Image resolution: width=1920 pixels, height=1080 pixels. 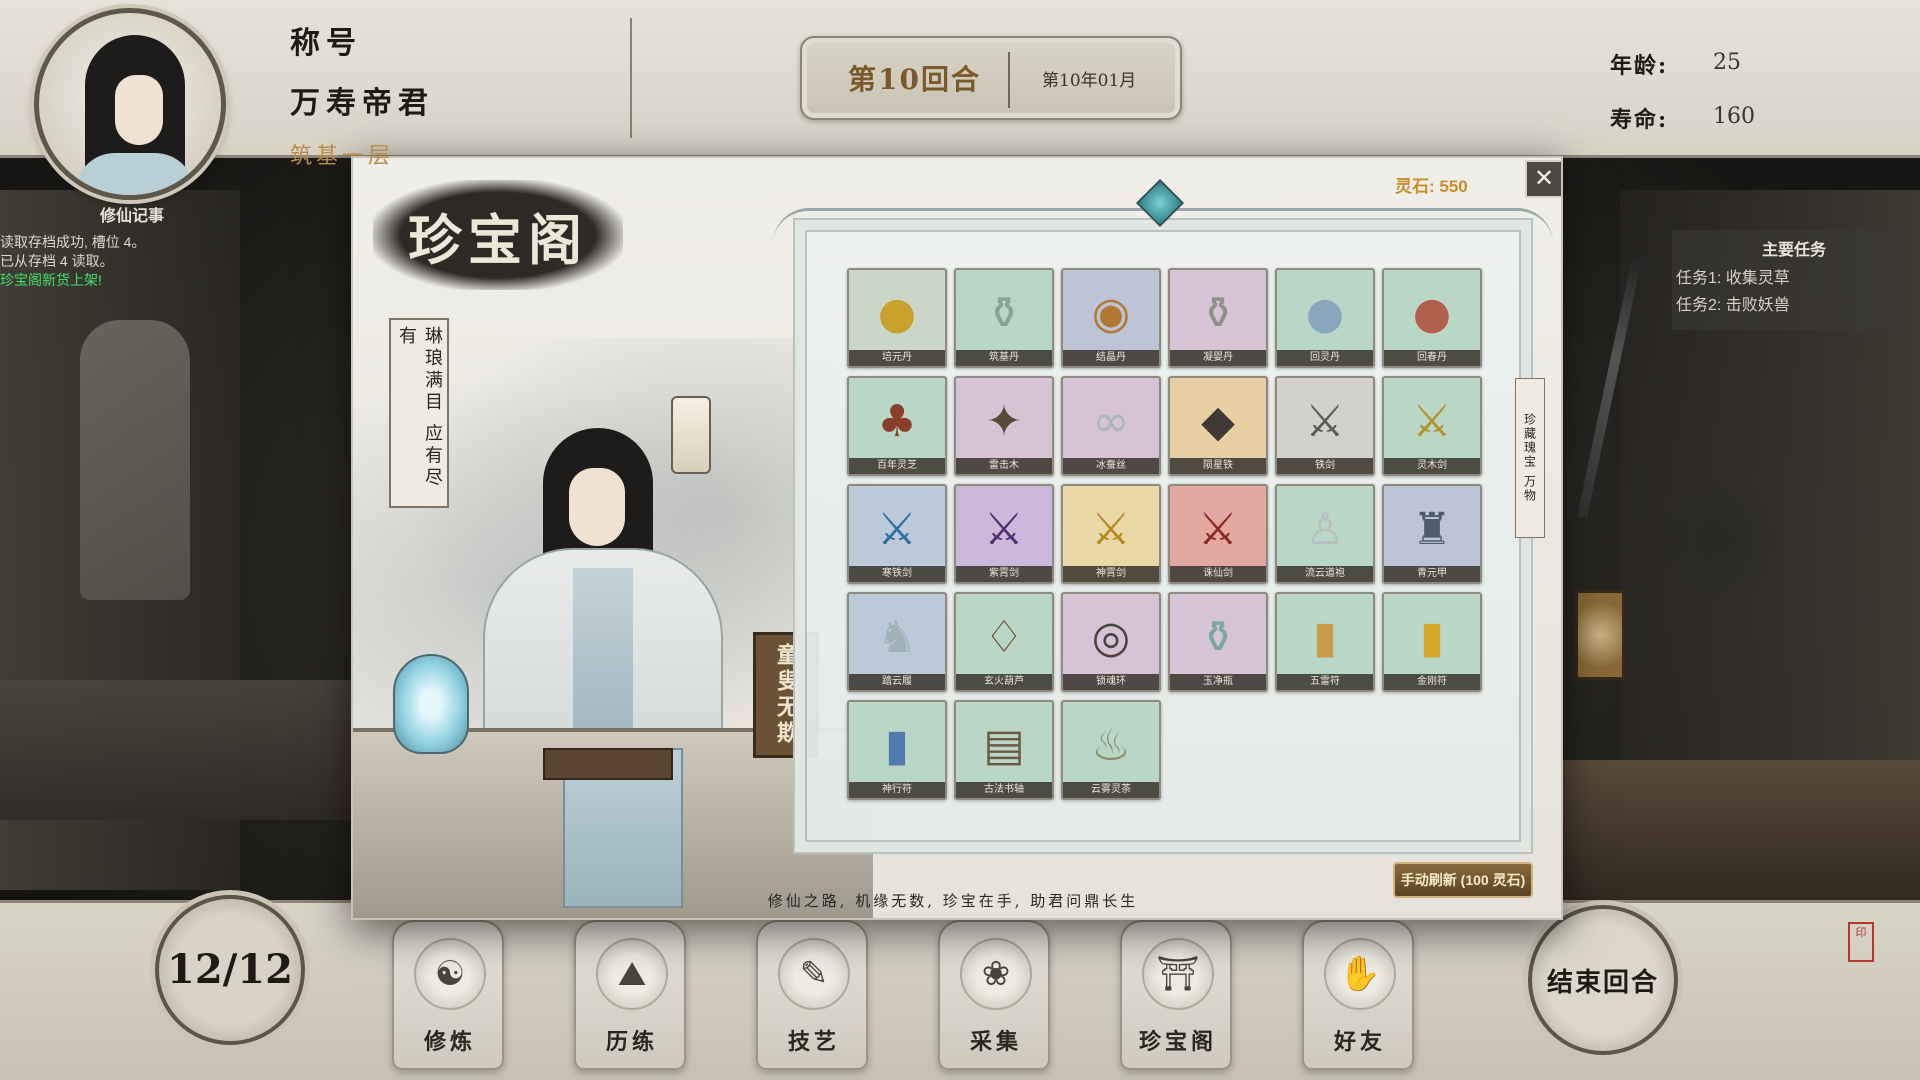 What do you see at coordinates (814, 974) in the screenshot?
I see `brush-icon: ✎` at bounding box center [814, 974].